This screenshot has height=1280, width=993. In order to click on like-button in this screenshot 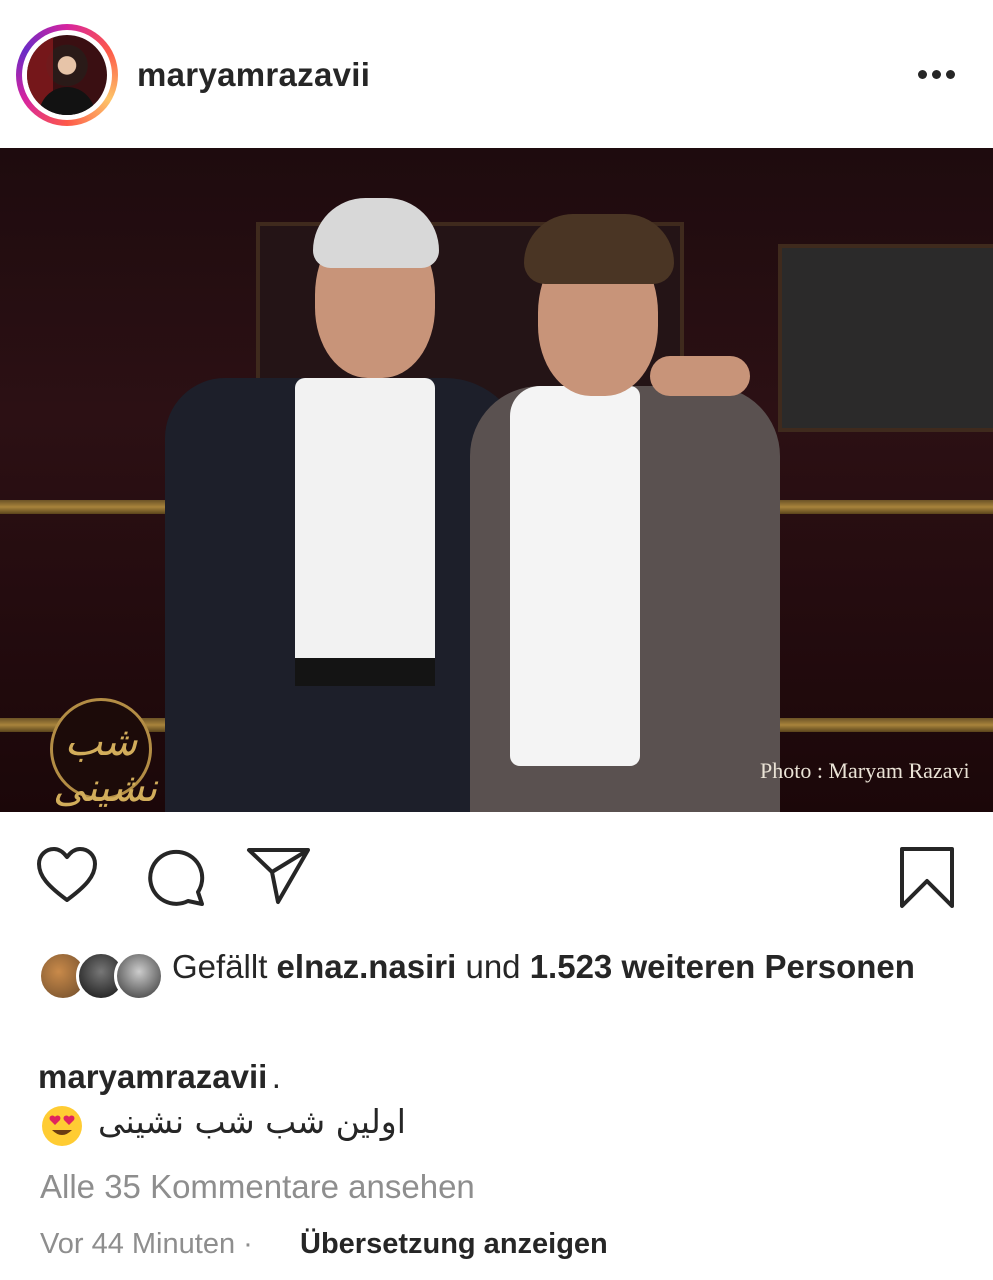, I will do `click(67, 877)`.